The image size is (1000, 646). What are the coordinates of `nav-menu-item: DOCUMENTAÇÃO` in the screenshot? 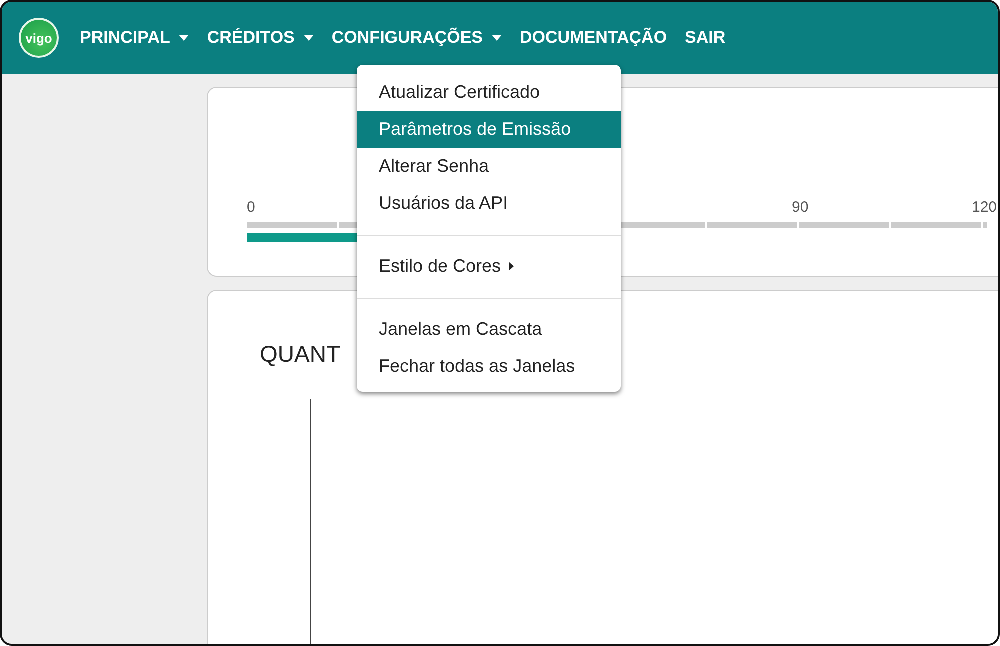 It's located at (594, 38).